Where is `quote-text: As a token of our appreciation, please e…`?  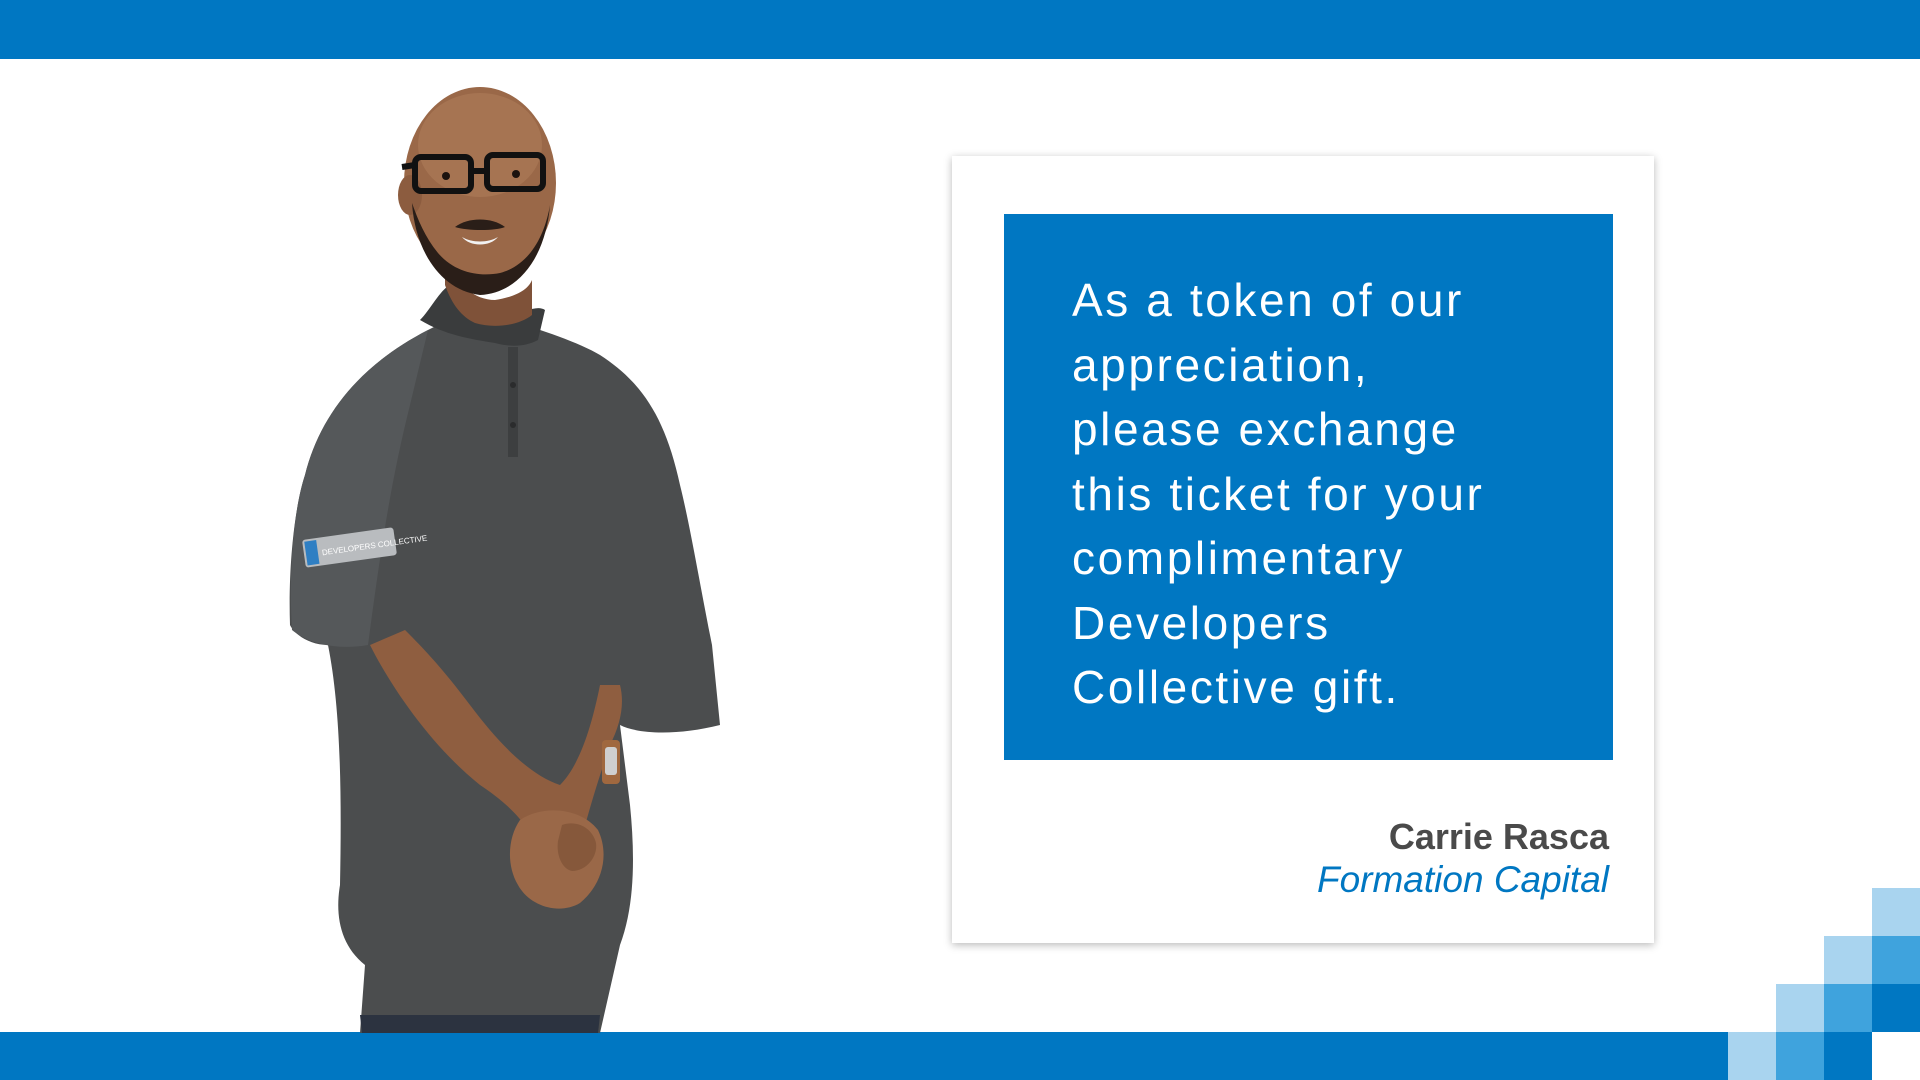 quote-text: As a token of our appreciation, please e… is located at coordinates (1278, 493).